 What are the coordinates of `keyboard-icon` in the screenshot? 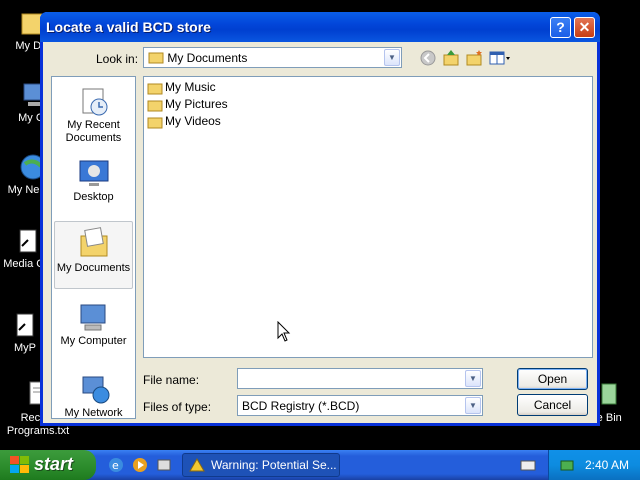 It's located at (528, 465).